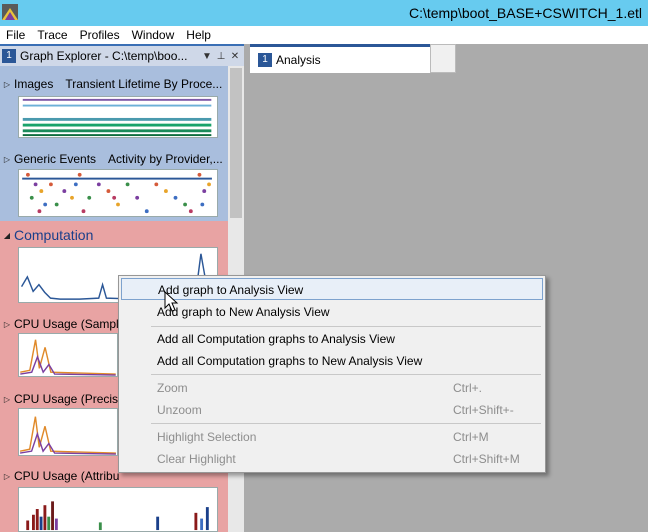 The image size is (648, 532). I want to click on tab-label: Analysis, so click(298, 60).